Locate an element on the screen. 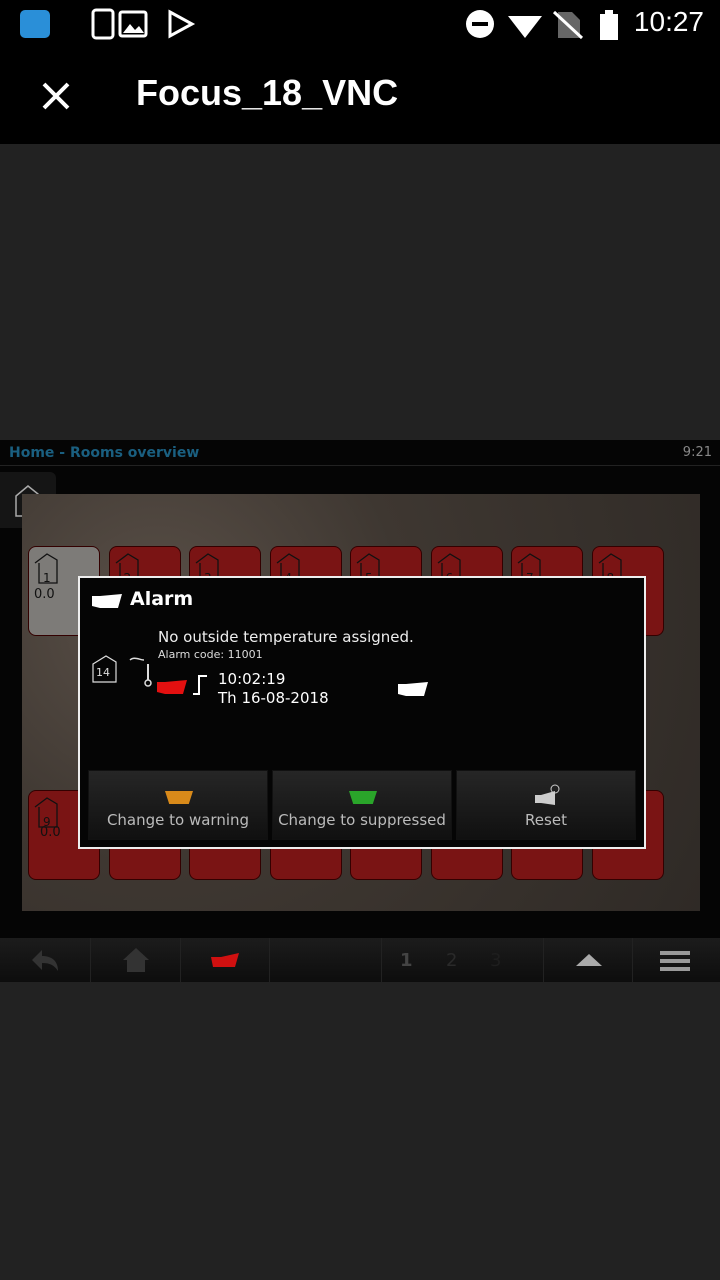 This screenshot has height=1280, width=720. alarm-message: No outside temperature assigned. is located at coordinates (286, 637).